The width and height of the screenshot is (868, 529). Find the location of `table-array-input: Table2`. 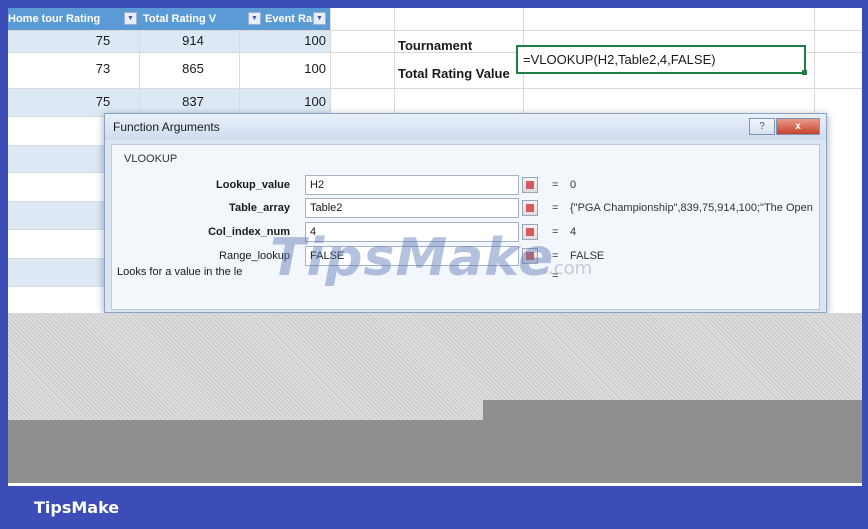

table-array-input: Table2 is located at coordinates (412, 208).